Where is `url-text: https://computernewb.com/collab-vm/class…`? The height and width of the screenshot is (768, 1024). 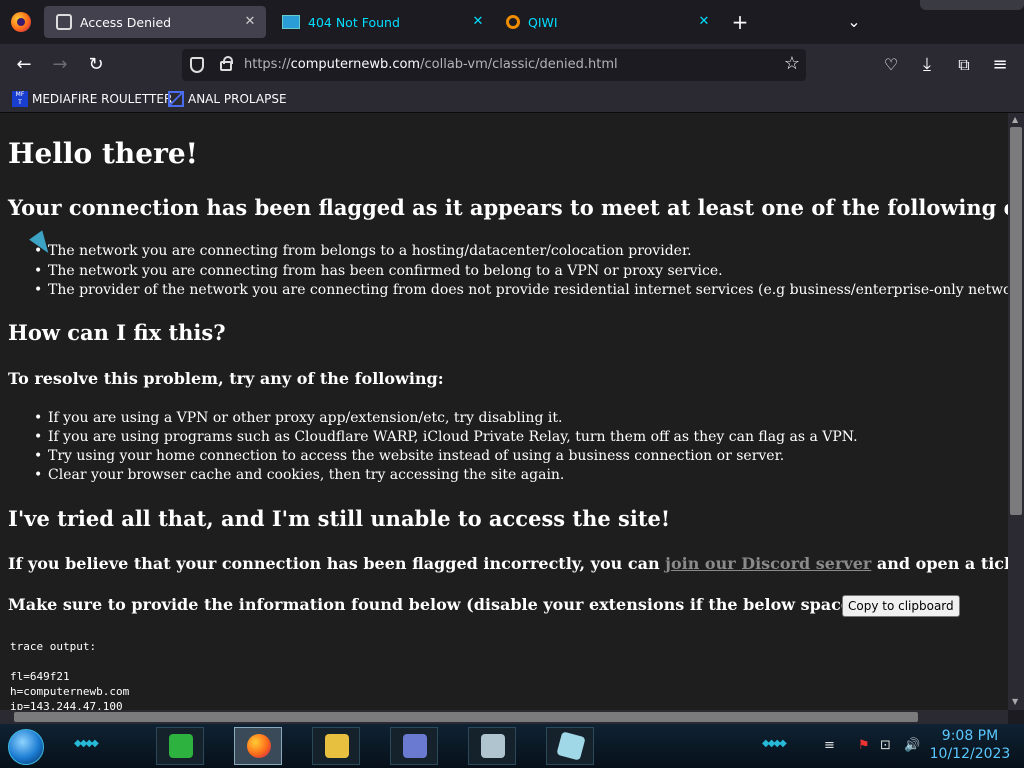 url-text: https://computernewb.com/collab-vm/class… is located at coordinates (431, 64).